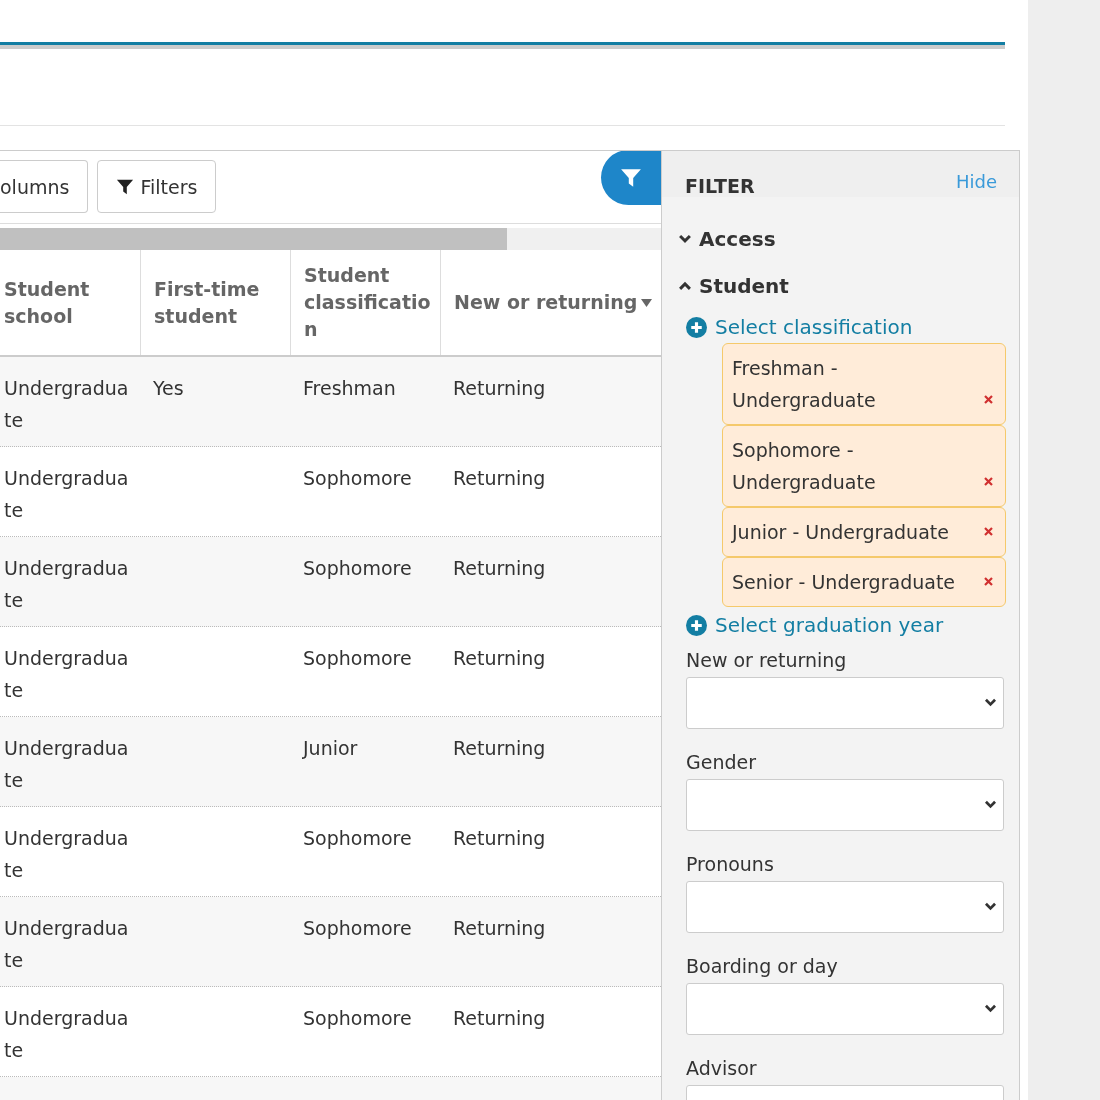 The width and height of the screenshot is (1100, 1100). Describe the element at coordinates (762, 966) in the screenshot. I see `field-label: Boarding or day` at that location.